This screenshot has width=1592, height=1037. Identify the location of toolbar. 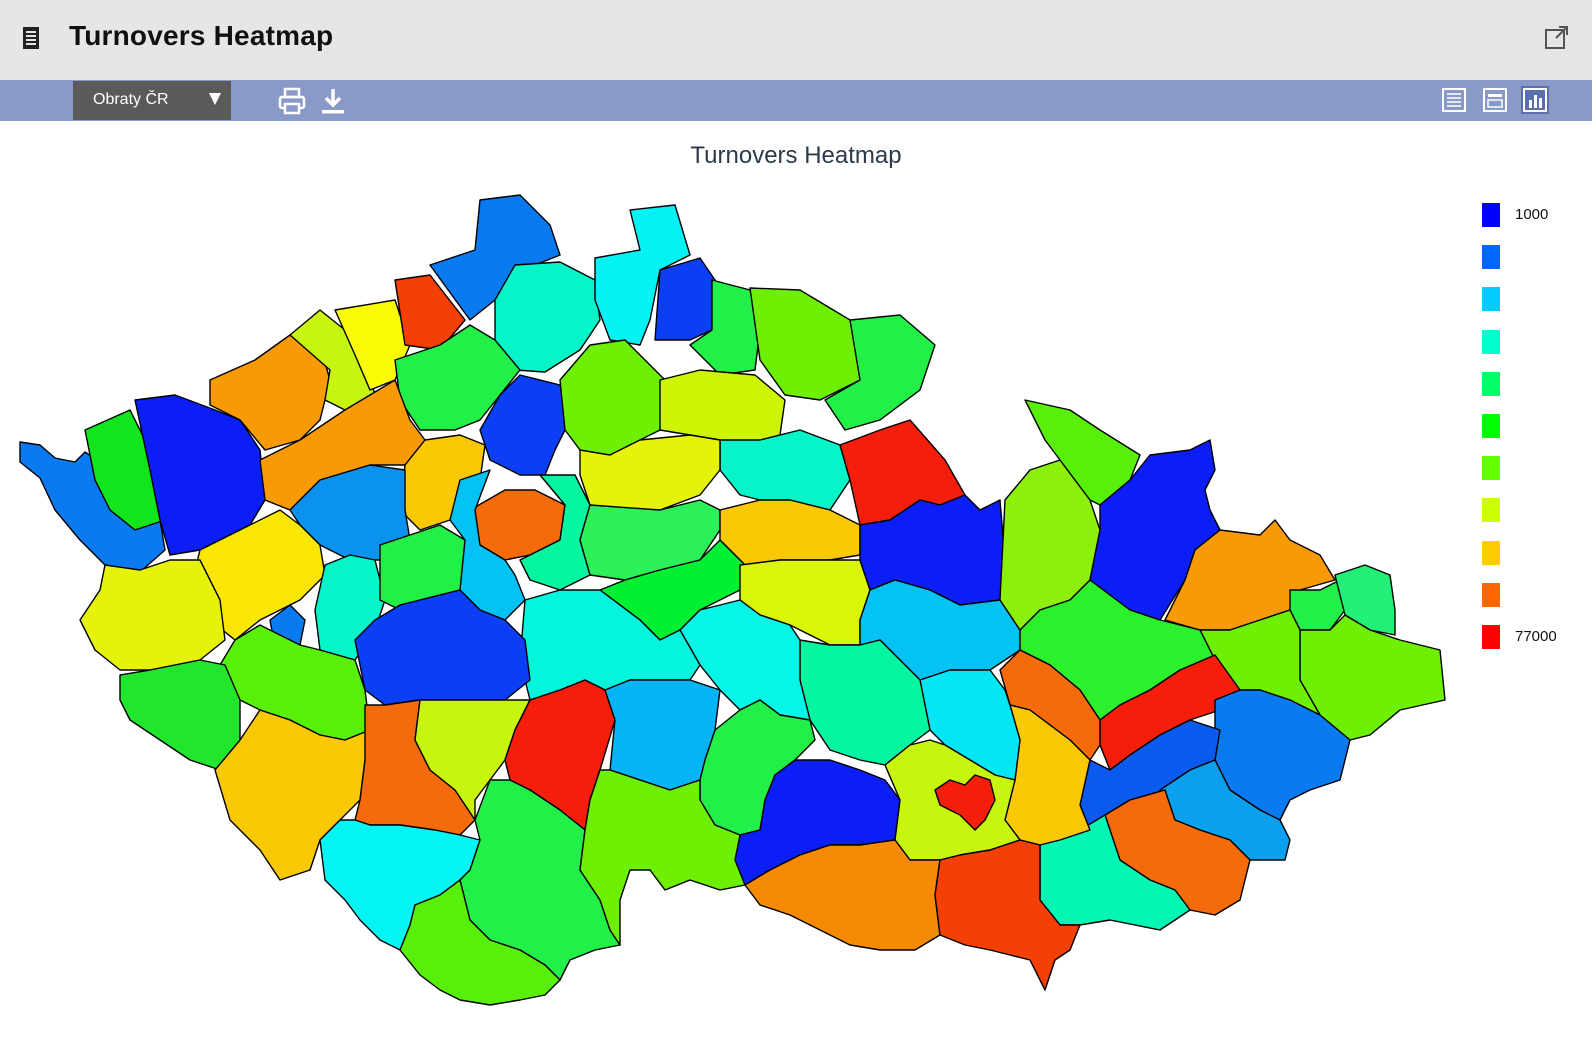
(796, 100).